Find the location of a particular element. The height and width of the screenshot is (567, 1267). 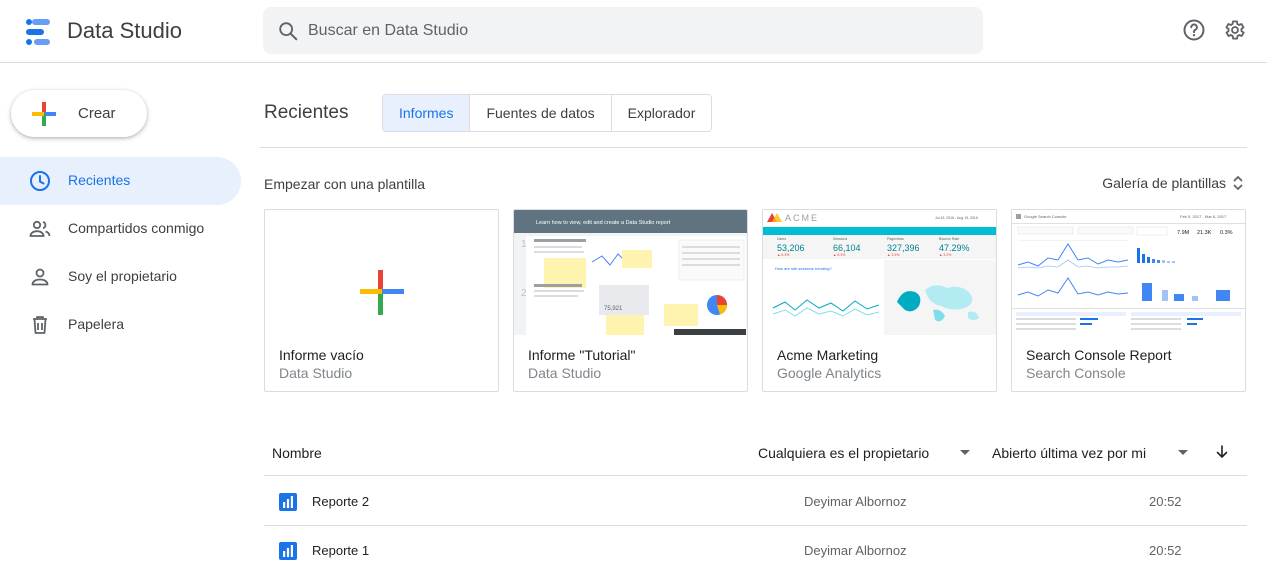

templates-heading: Empezar con una plantilla is located at coordinates (345, 184).